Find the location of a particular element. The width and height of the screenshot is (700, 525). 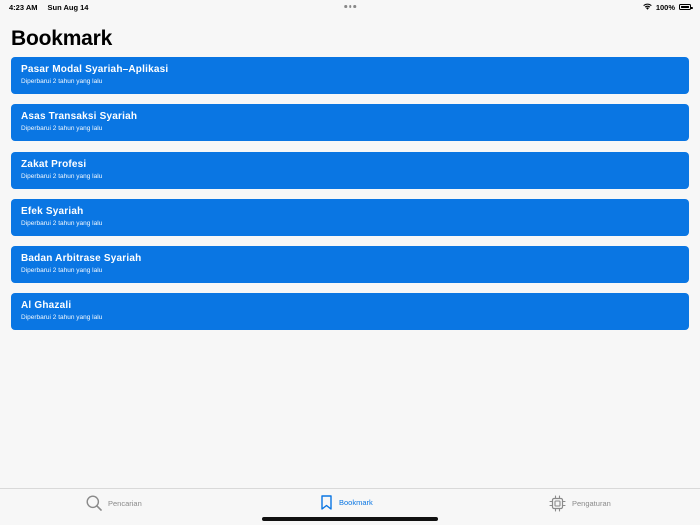

bookmark-title: Zakat Profesi is located at coordinates (54, 164).